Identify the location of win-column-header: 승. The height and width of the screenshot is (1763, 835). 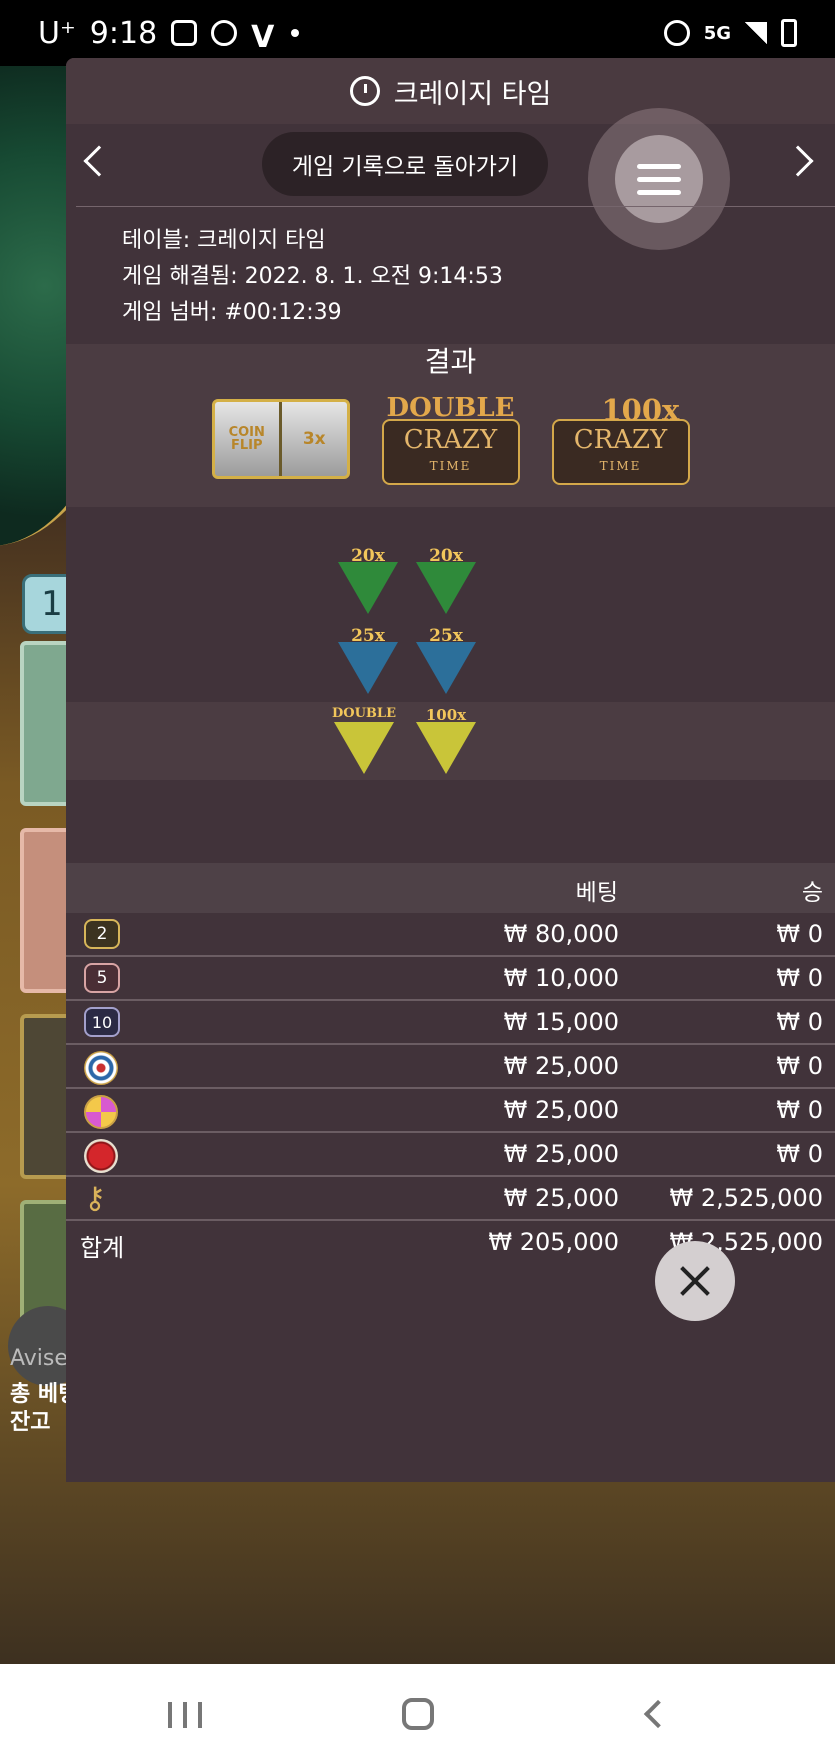
(812, 893).